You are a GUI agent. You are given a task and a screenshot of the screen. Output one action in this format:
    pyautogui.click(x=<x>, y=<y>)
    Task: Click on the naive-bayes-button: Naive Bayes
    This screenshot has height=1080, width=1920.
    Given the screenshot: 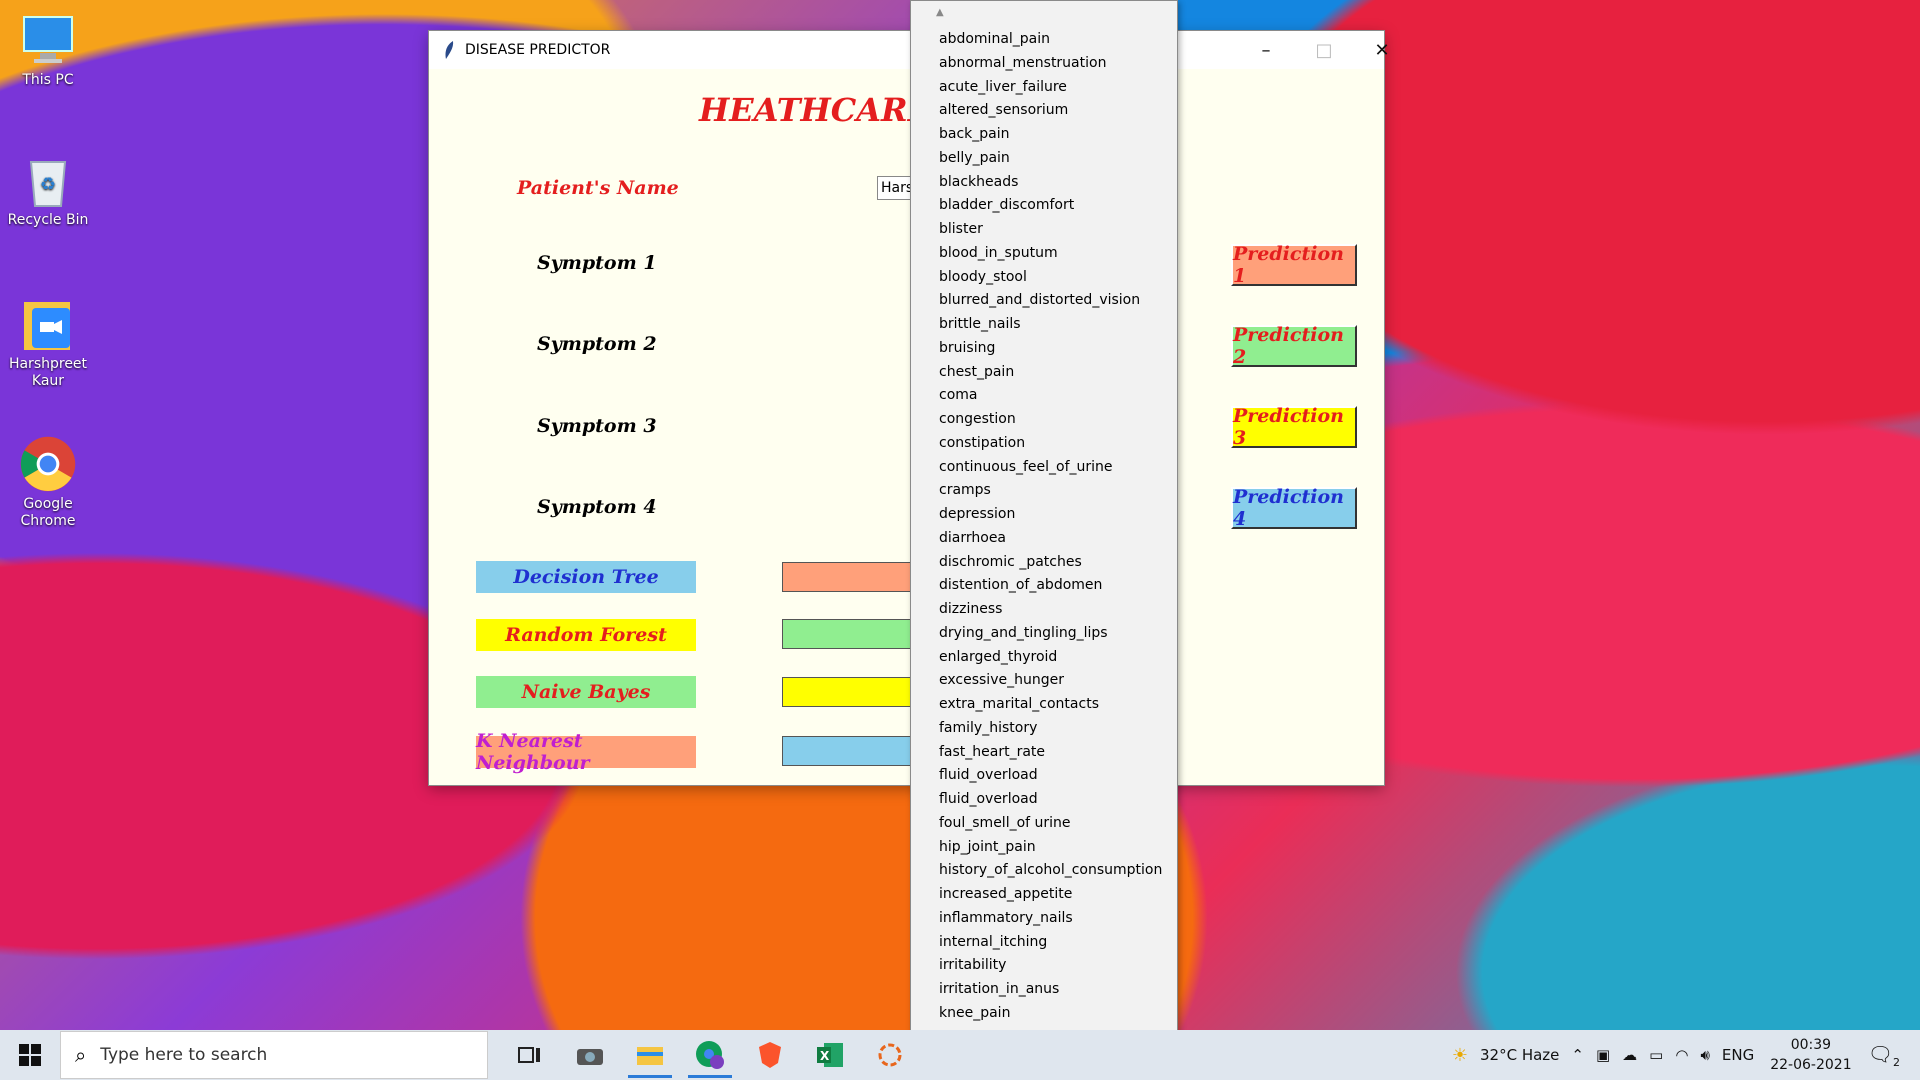 What is the action you would take?
    pyautogui.click(x=586, y=692)
    